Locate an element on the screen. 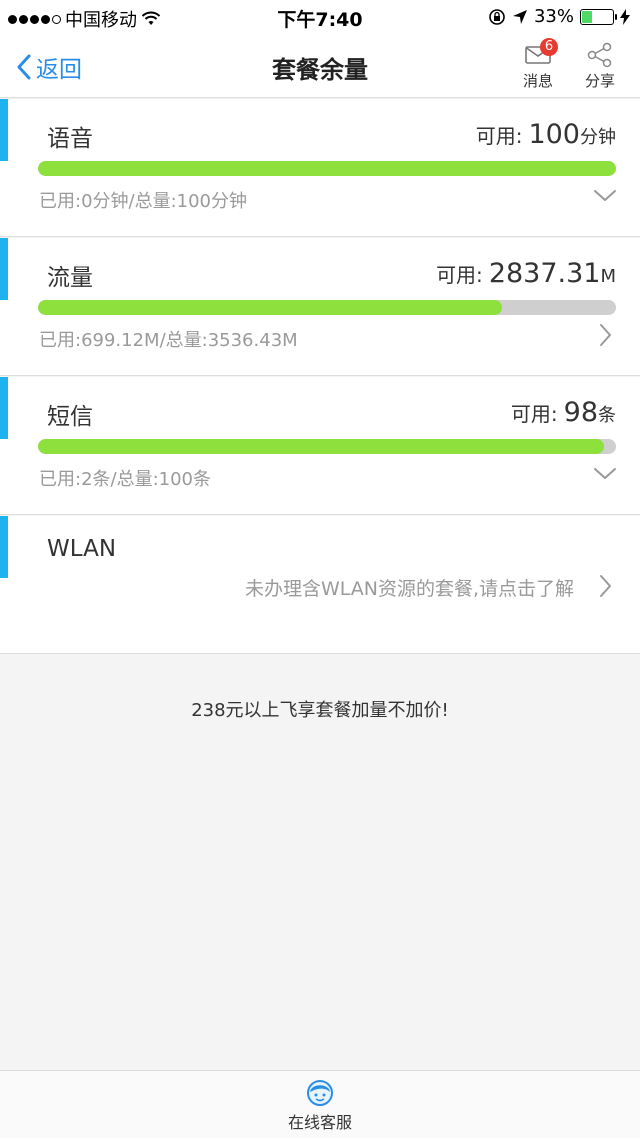 The image size is (640, 1138). rotation-lock-icon is located at coordinates (497, 16).